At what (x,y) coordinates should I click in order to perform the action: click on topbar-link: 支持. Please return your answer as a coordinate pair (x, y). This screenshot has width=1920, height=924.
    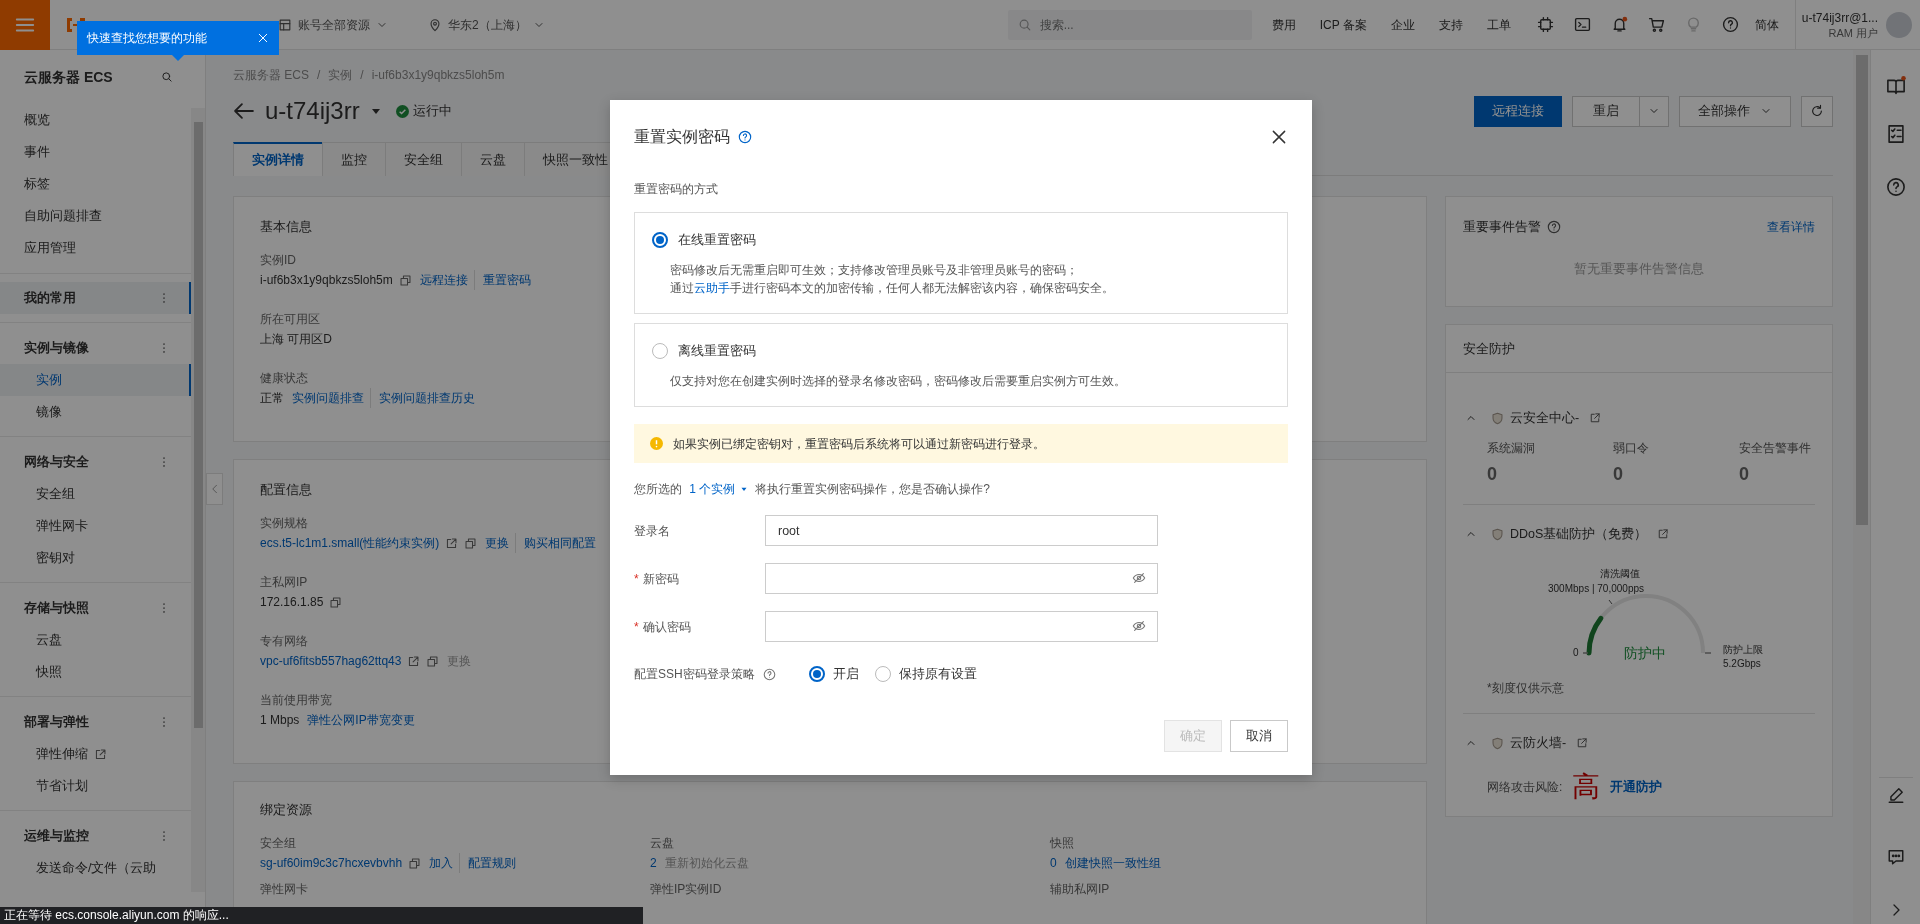
    Looking at the image, I should click on (1450, 24).